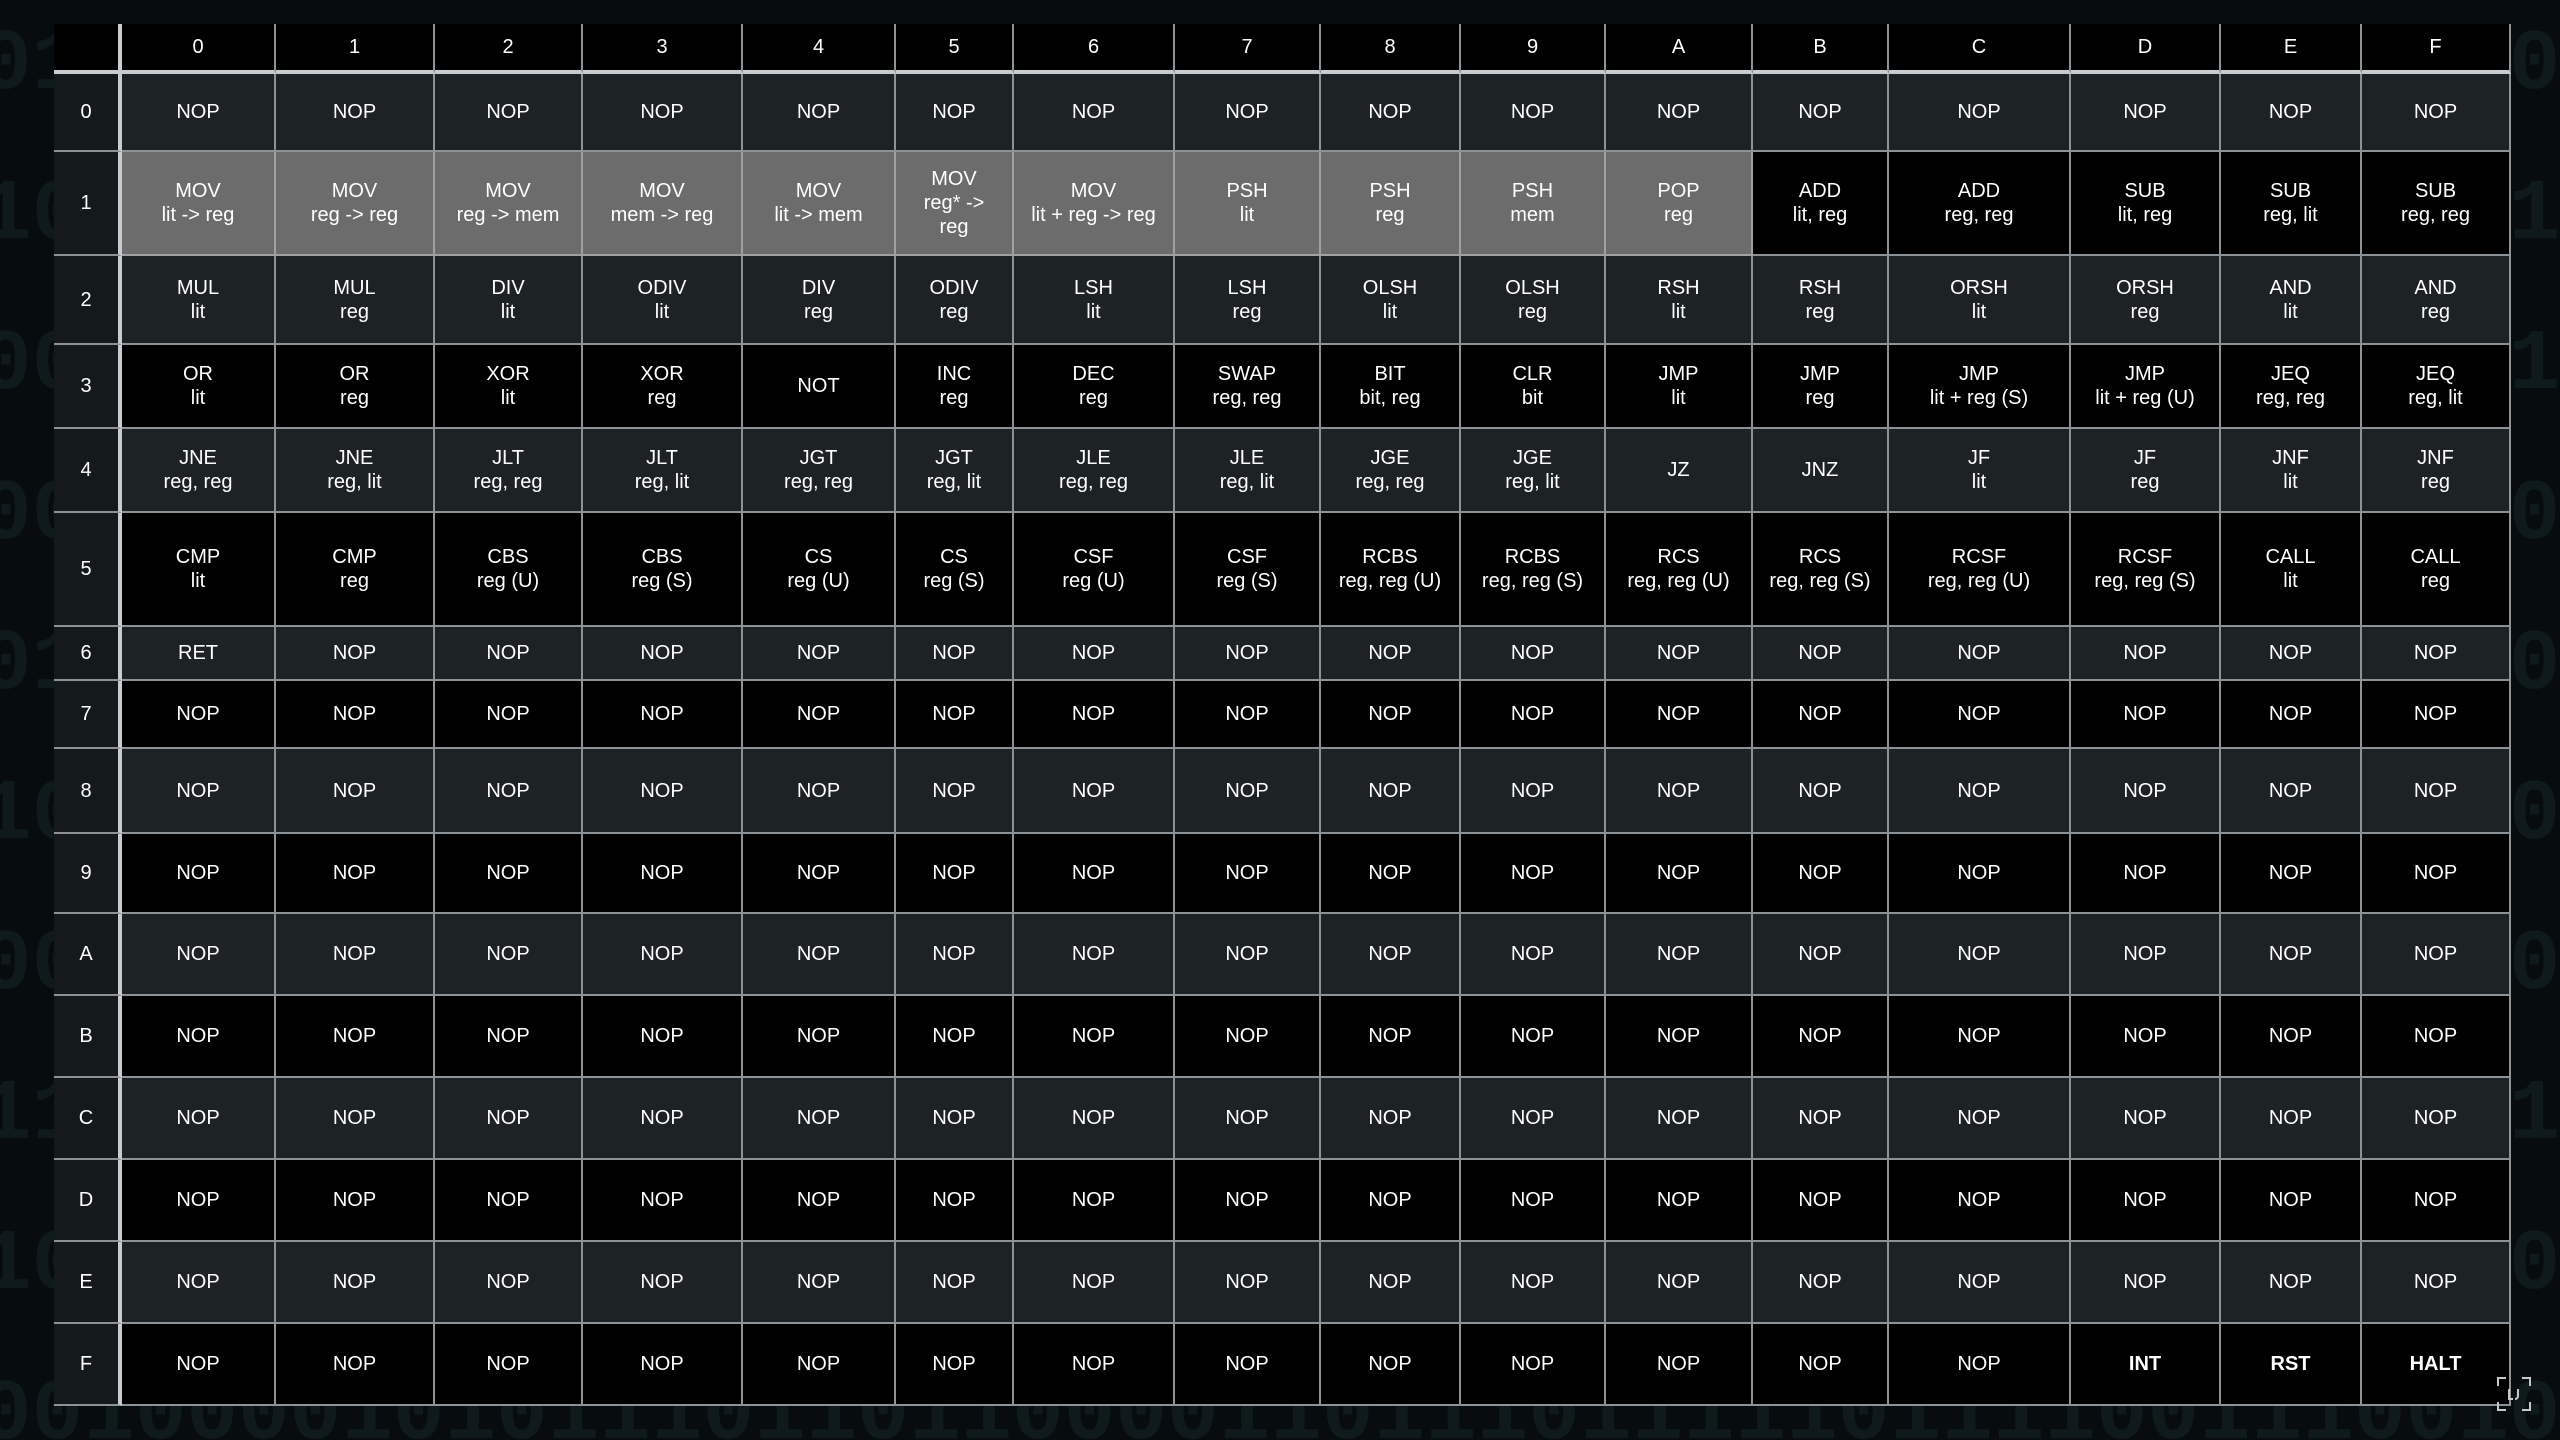 The height and width of the screenshot is (1440, 2560). Describe the element at coordinates (1391, 49) in the screenshot. I see `column-header-8: 8` at that location.